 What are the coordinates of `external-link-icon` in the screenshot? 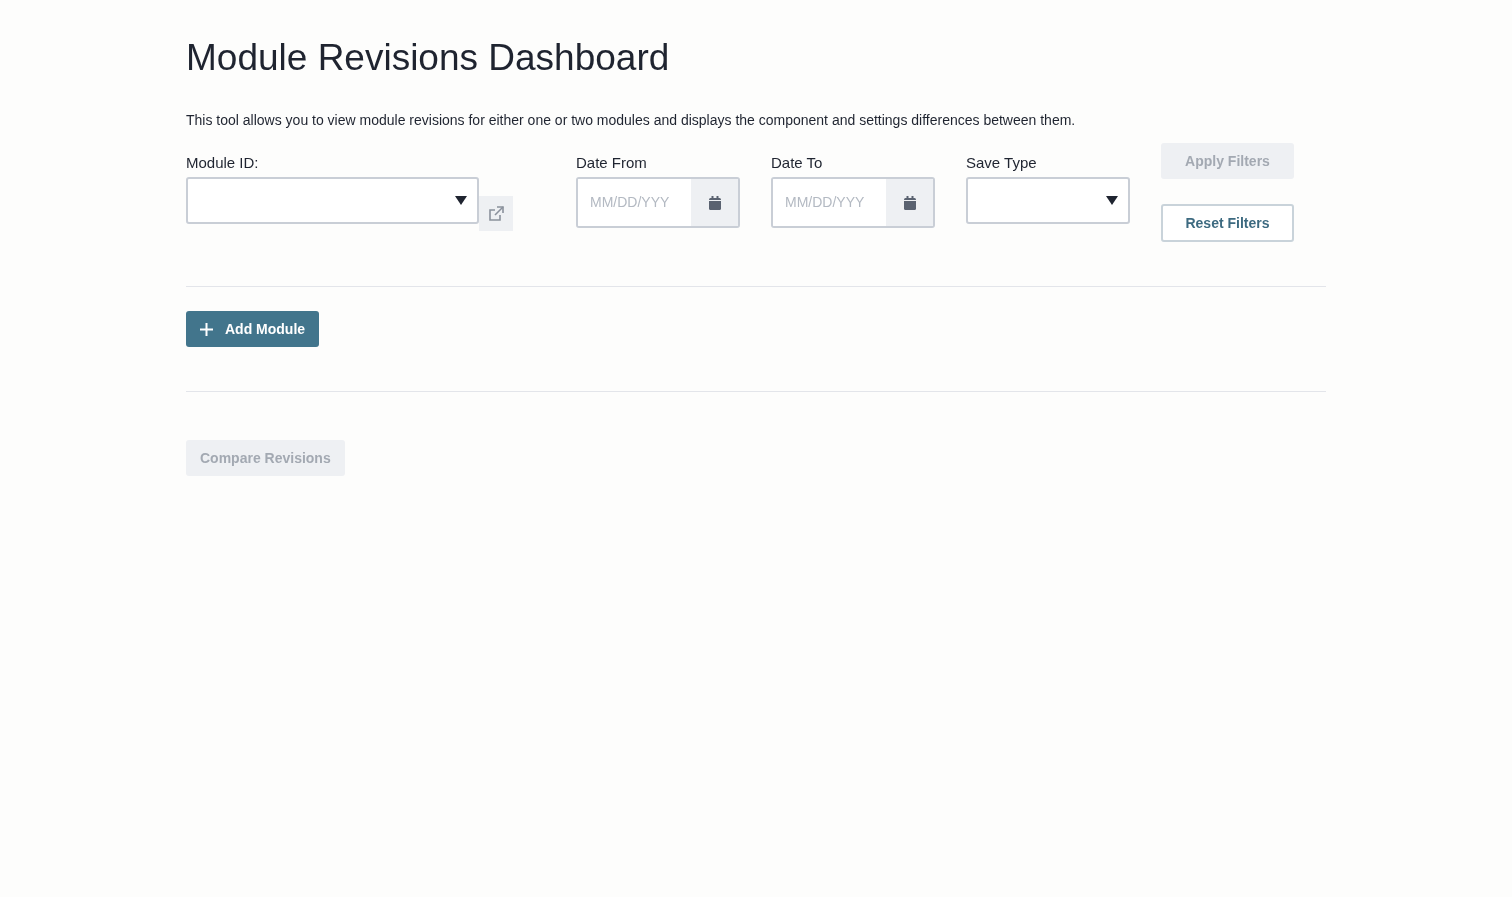 It's located at (496, 213).